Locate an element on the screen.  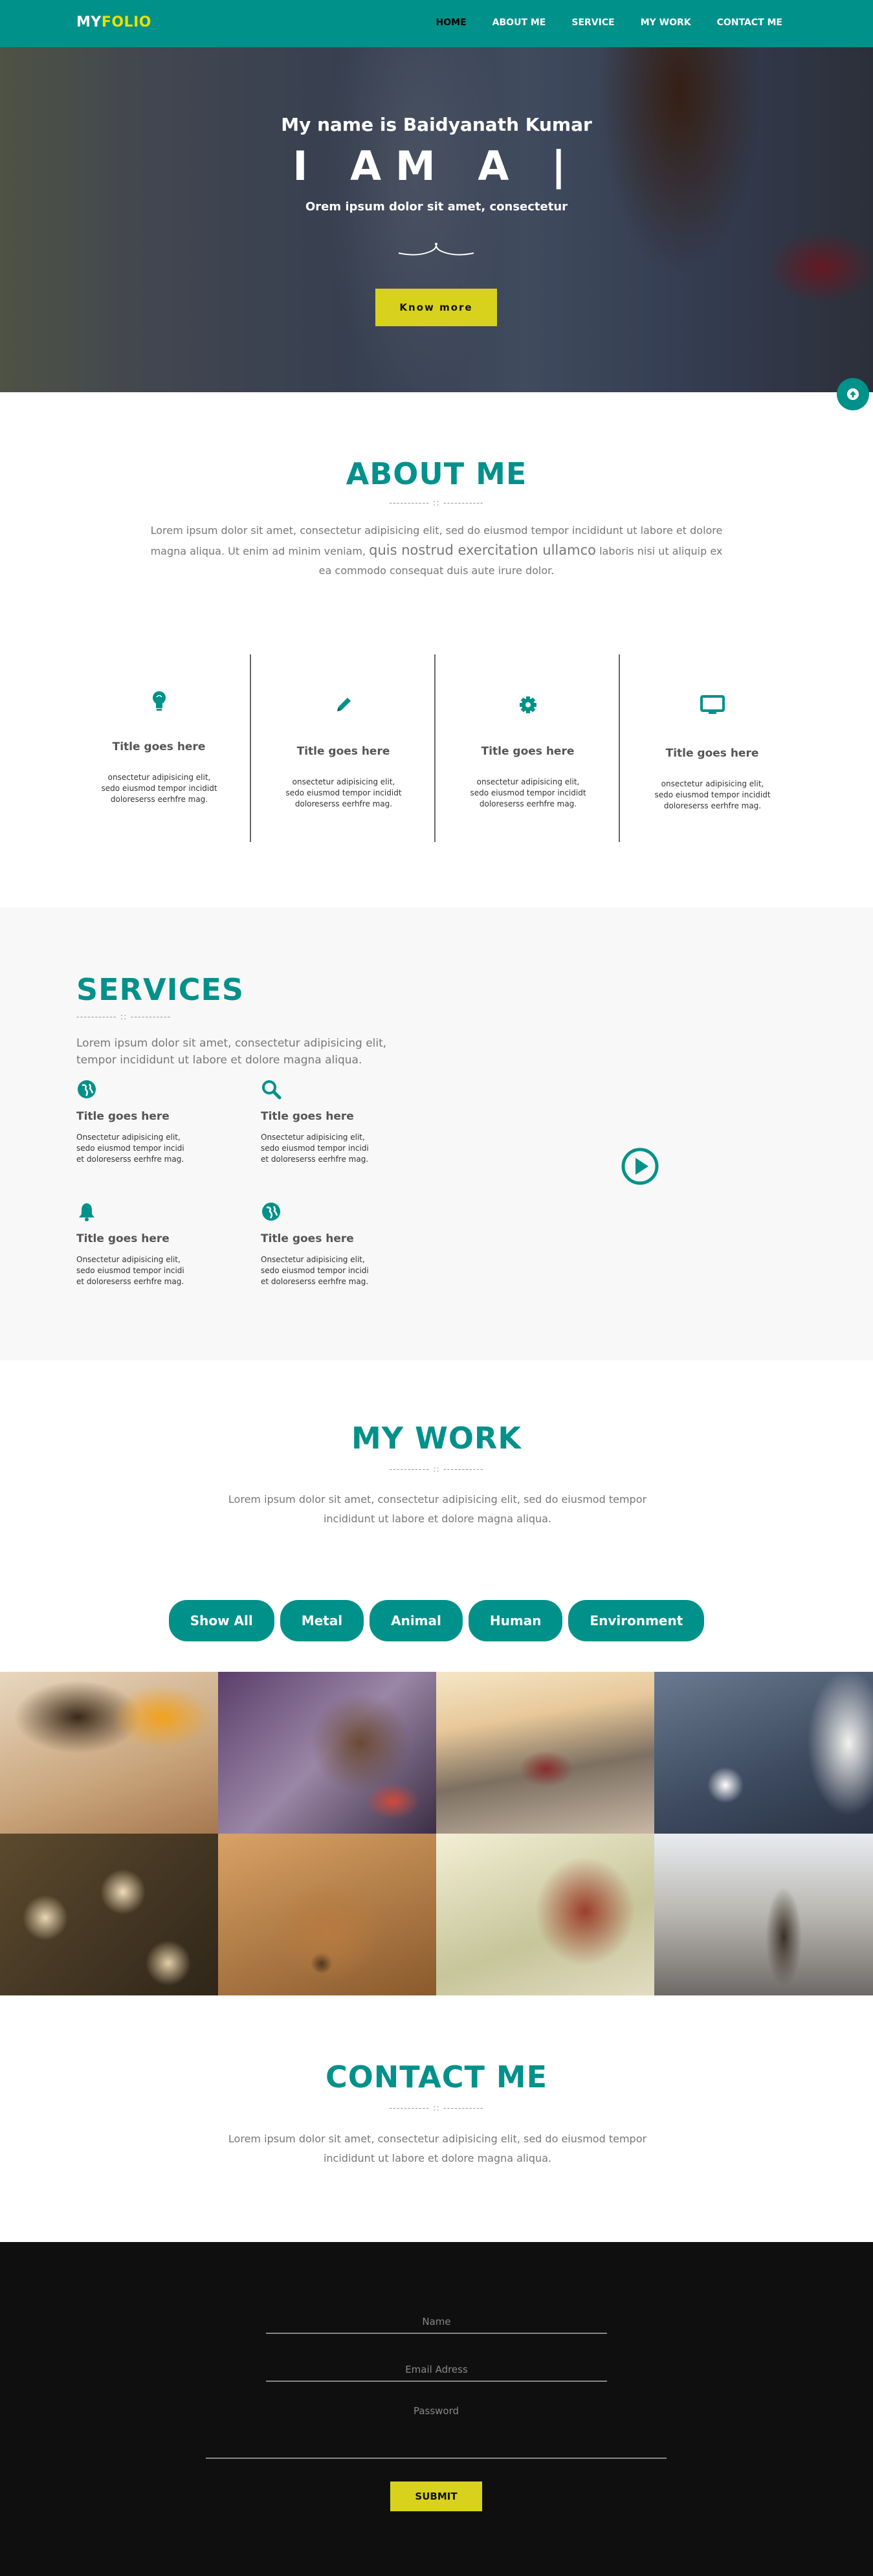
gallery-image-street-walker is located at coordinates (763, 1914).